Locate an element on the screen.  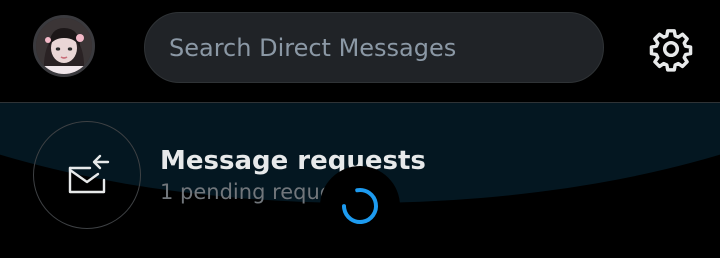
avatar is located at coordinates (64, 46).